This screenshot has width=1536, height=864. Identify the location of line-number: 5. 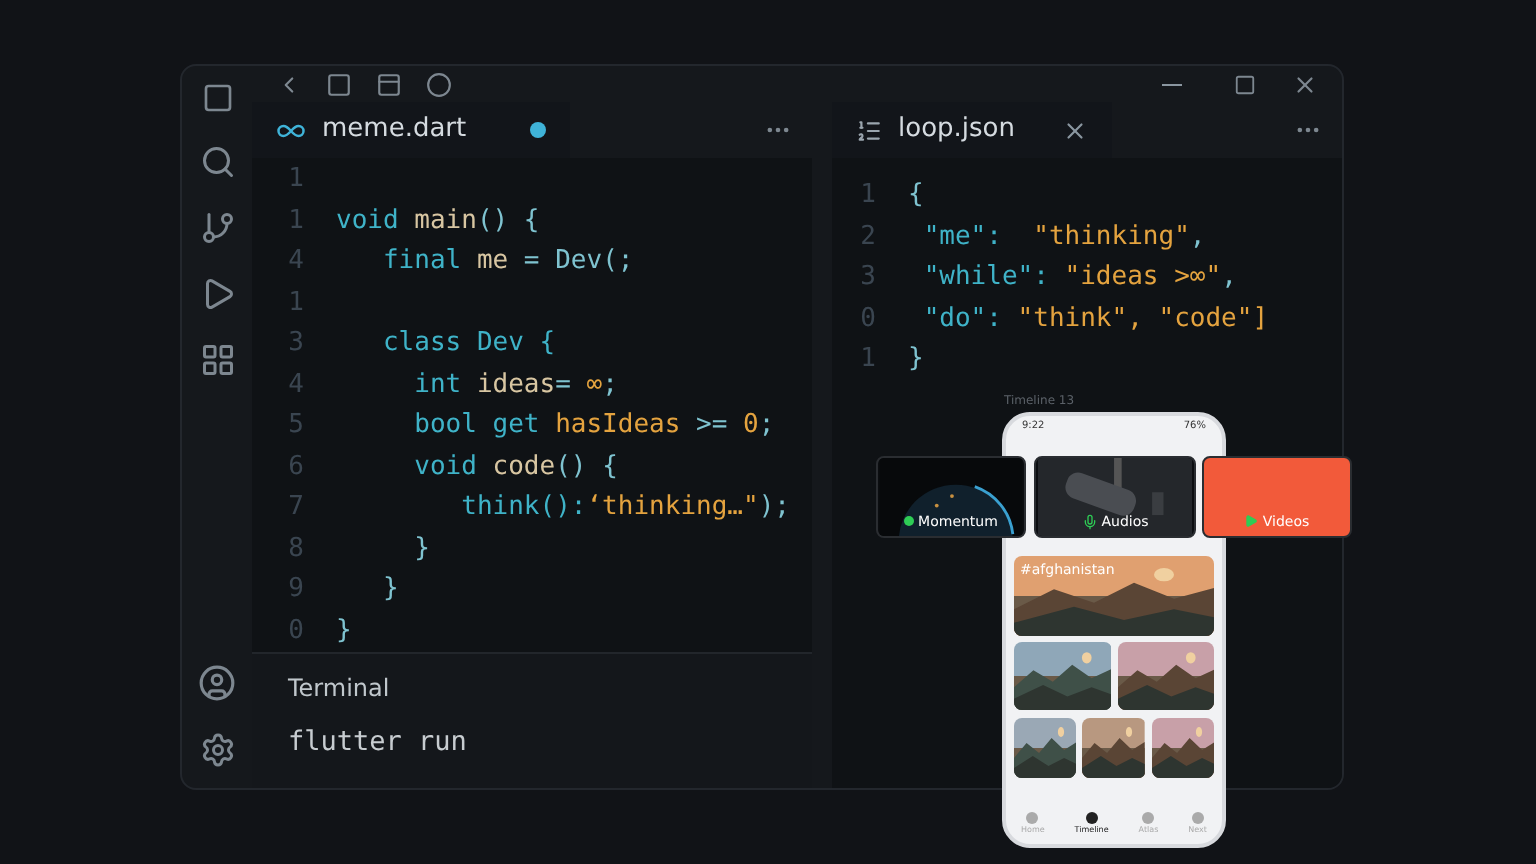
(296, 426).